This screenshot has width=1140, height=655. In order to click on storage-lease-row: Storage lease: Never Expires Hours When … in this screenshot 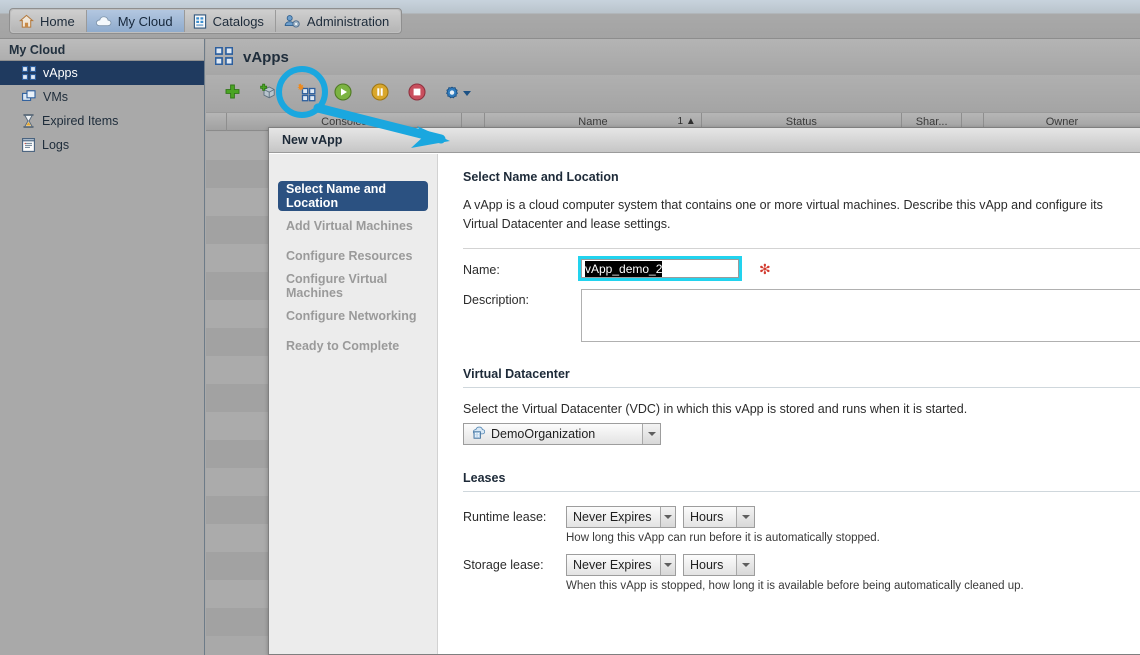, I will do `click(801, 573)`.